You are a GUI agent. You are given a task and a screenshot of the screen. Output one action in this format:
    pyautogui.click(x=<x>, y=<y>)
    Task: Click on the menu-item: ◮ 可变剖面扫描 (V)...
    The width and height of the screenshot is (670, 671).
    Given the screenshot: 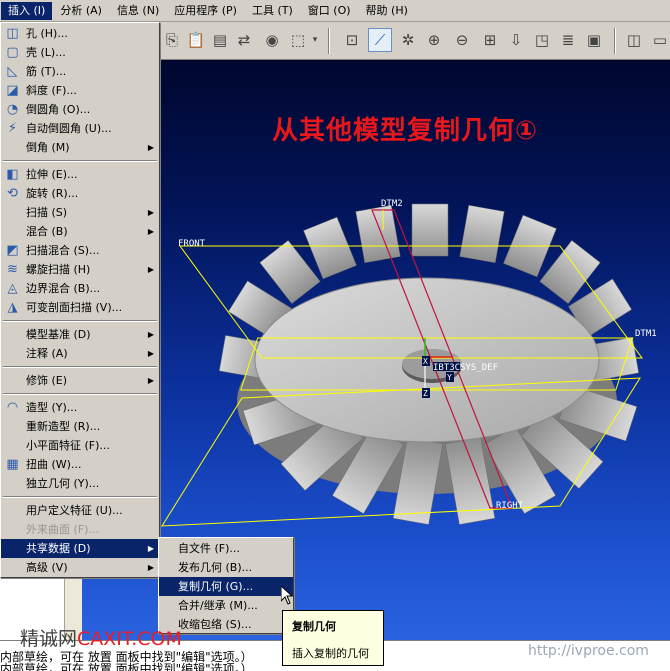 What is the action you would take?
    pyautogui.click(x=80, y=307)
    